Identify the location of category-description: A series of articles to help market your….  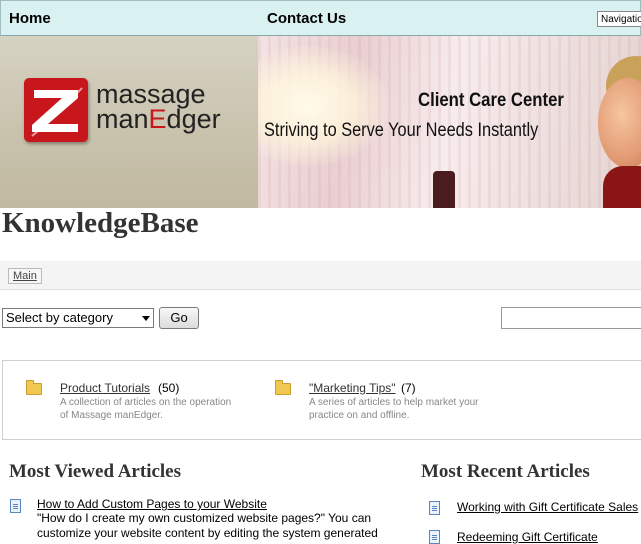
(394, 409).